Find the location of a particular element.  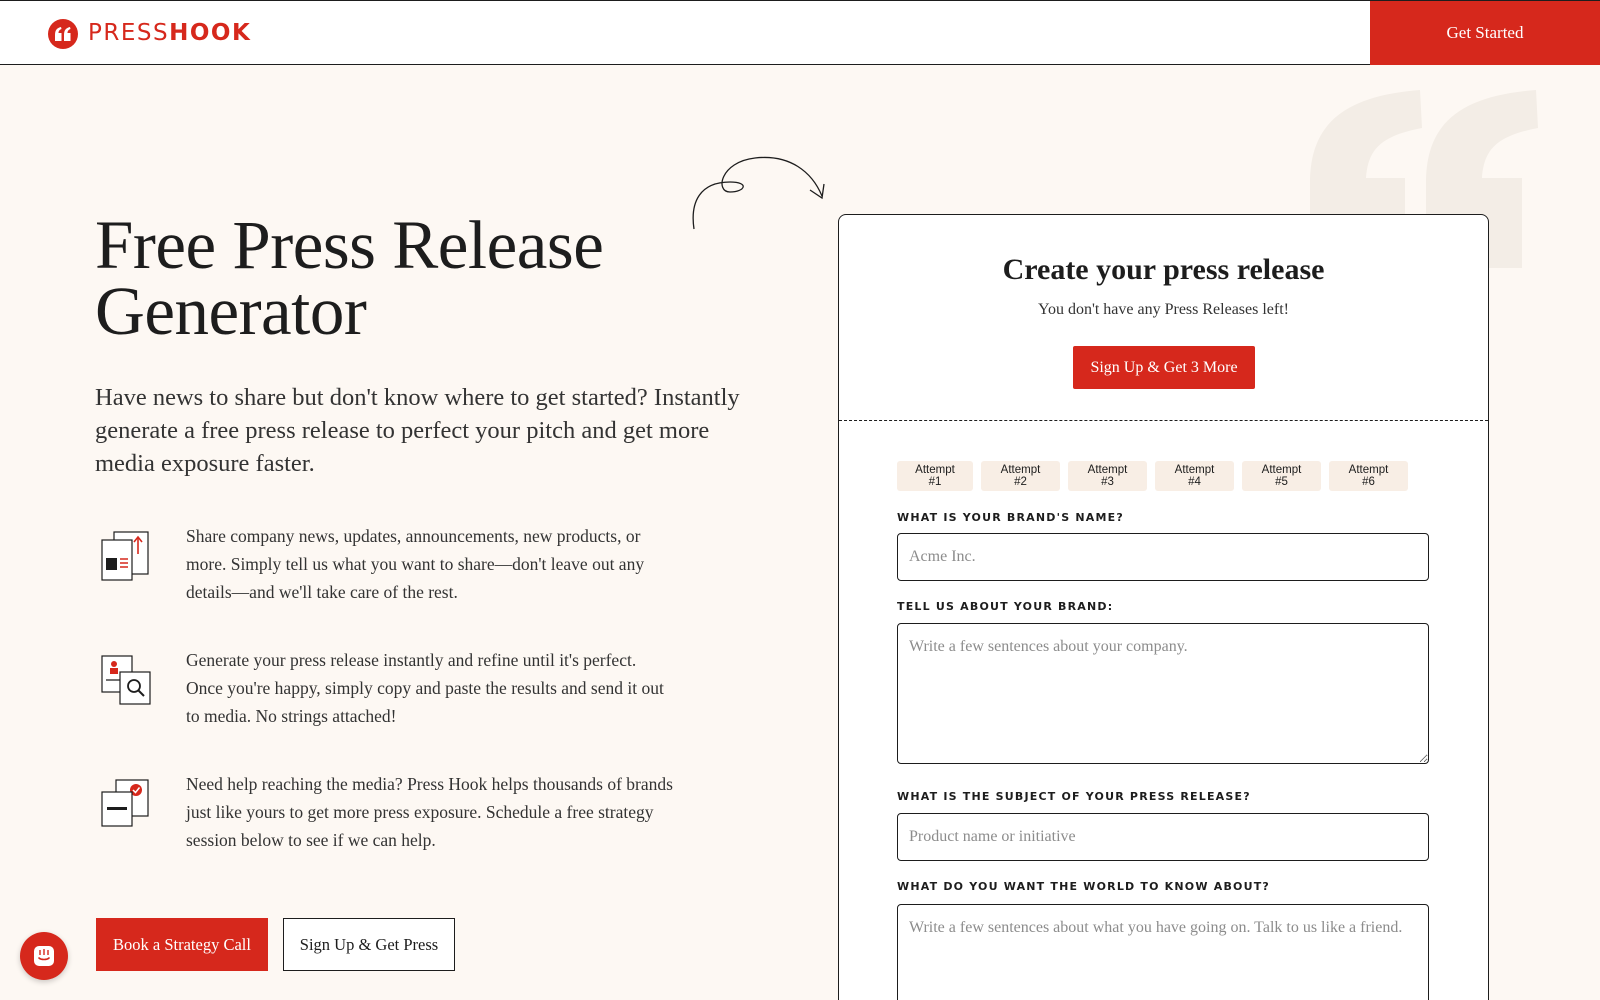

search-document-icon is located at coordinates (126, 680).